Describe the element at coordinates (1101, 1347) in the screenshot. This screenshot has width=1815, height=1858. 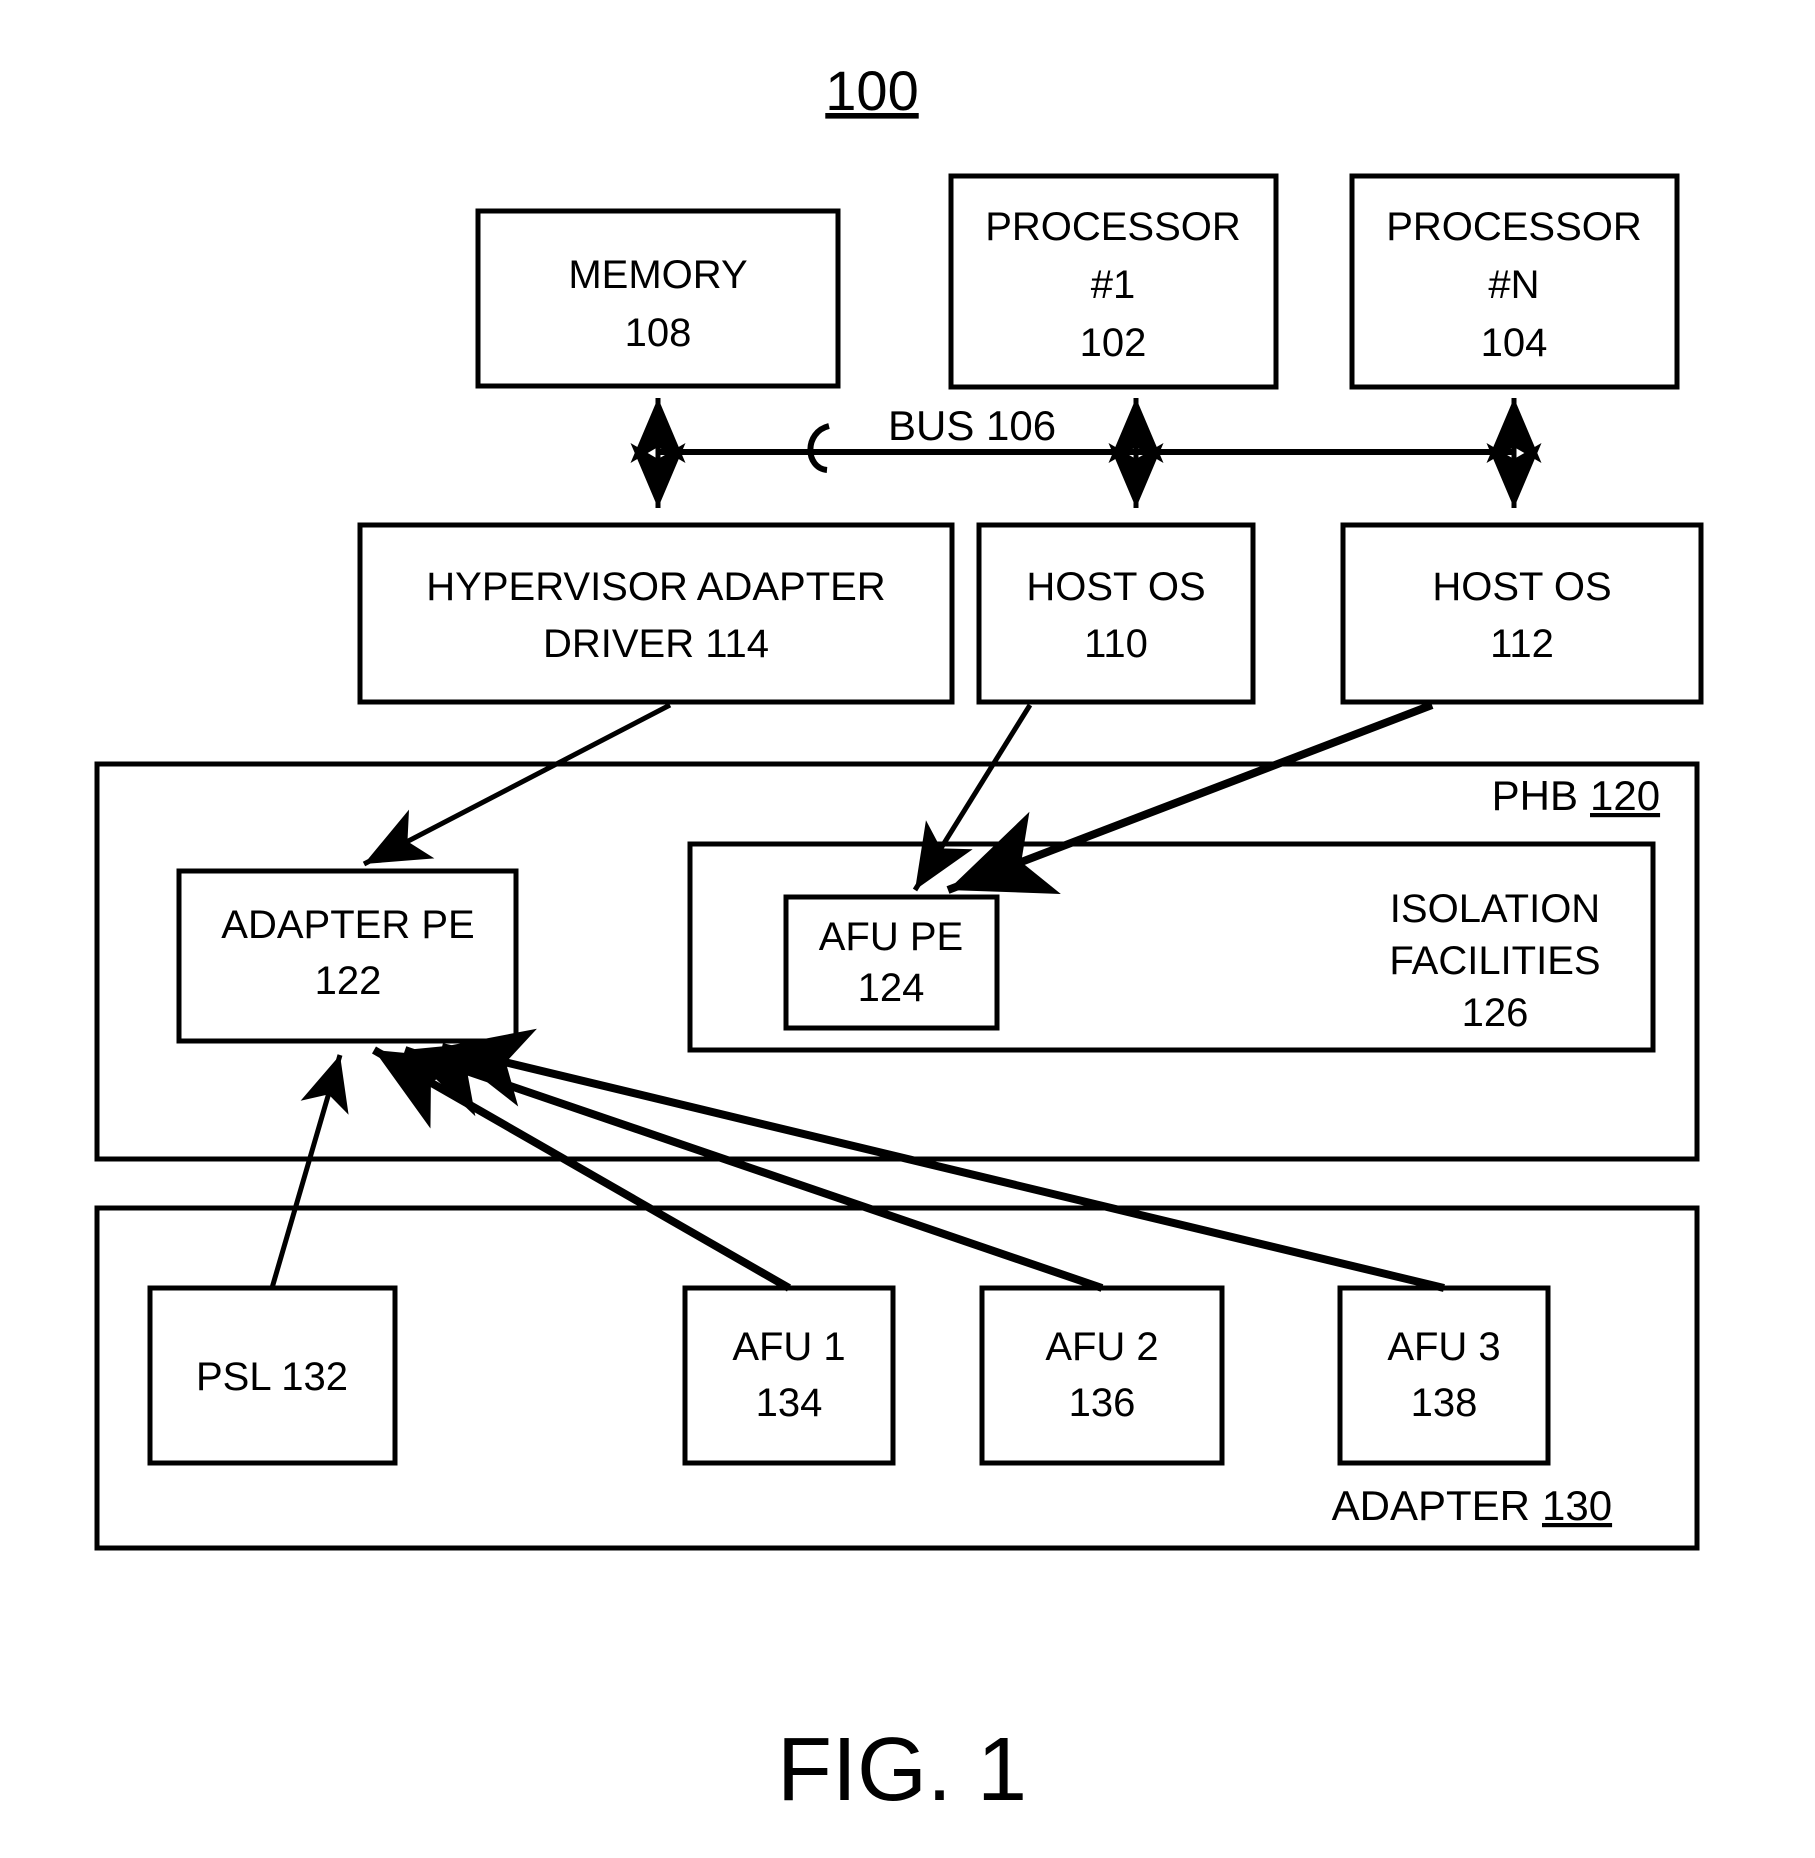
I see `afu-2-label-line1: AFU 2` at that location.